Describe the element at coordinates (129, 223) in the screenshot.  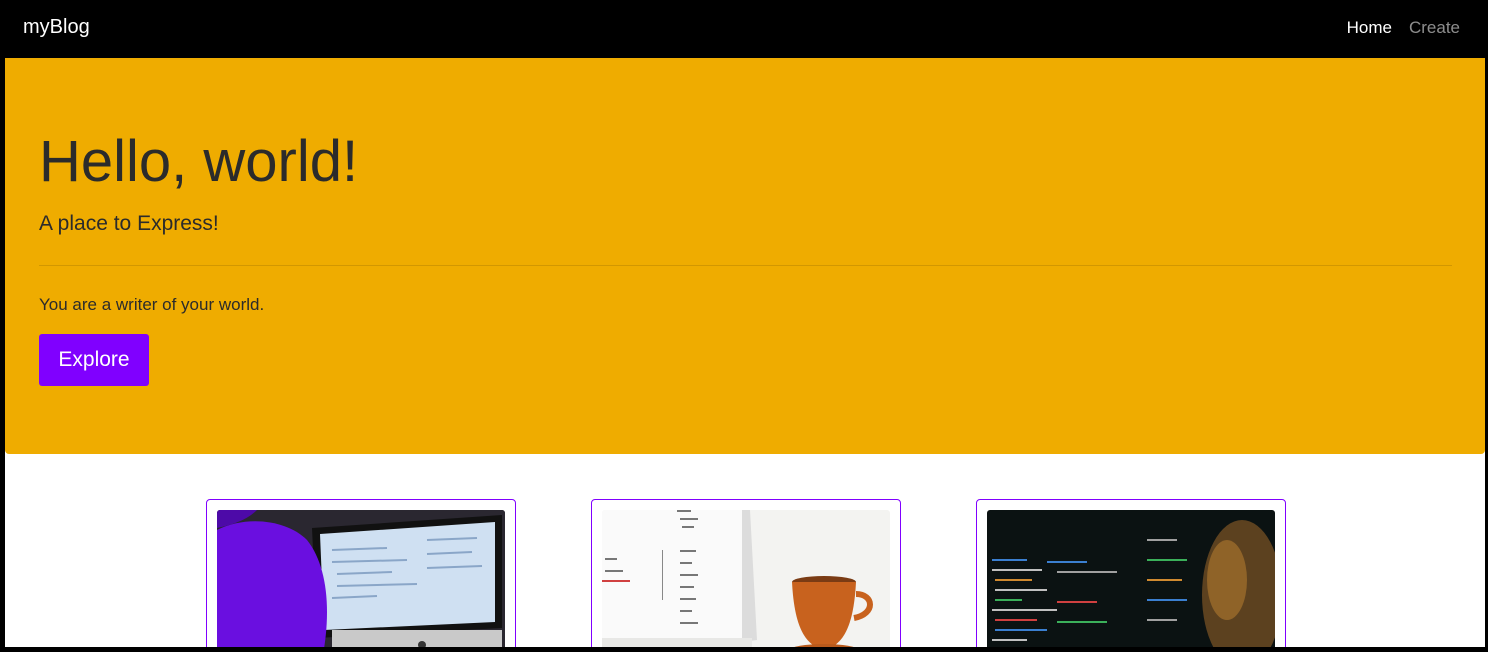
I see `jumbotron-lead: A place to Express!` at that location.